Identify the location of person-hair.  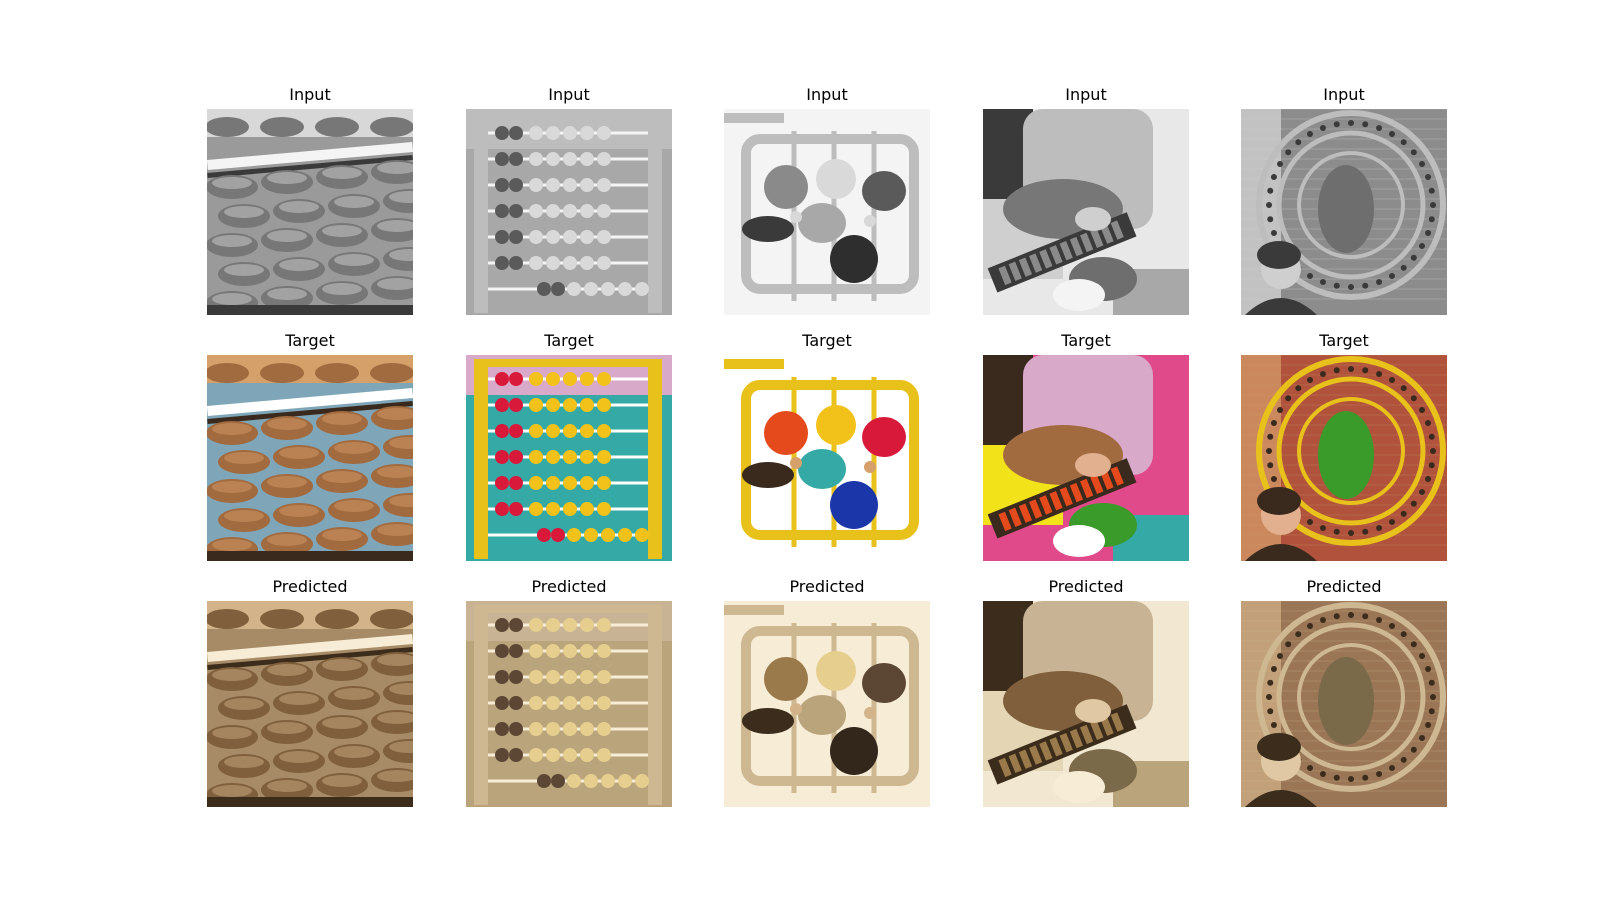
(1279, 255).